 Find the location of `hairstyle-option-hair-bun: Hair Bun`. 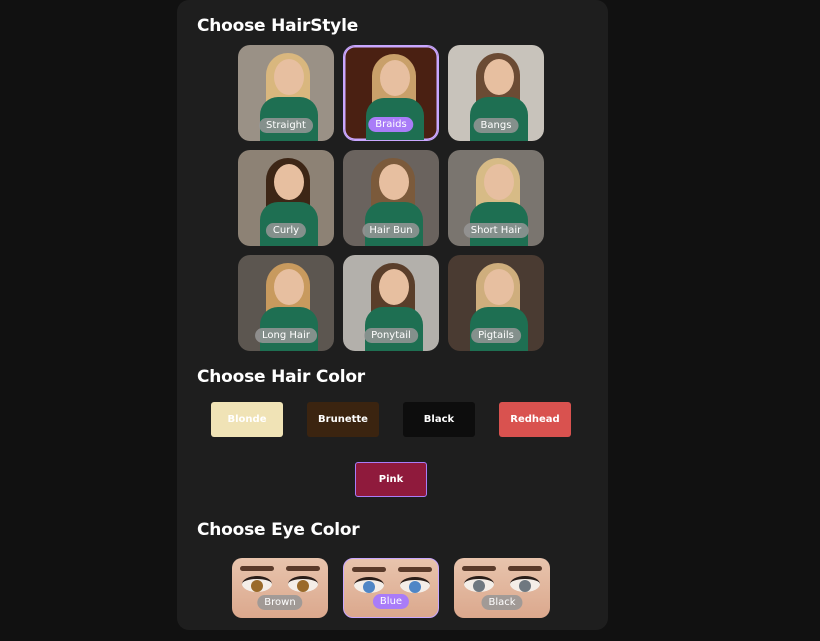

hairstyle-option-hair-bun: Hair Bun is located at coordinates (391, 198).